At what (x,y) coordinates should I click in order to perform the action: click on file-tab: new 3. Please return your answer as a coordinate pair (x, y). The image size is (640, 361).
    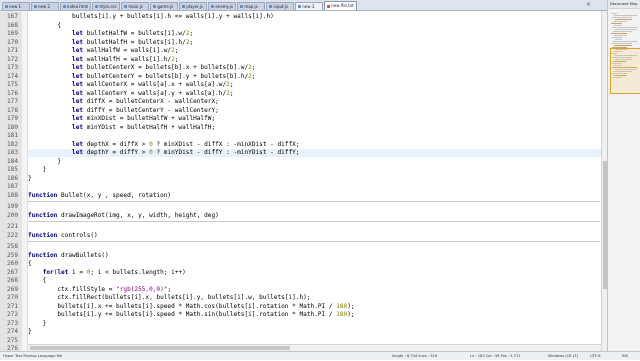
    Looking at the image, I should click on (309, 6).